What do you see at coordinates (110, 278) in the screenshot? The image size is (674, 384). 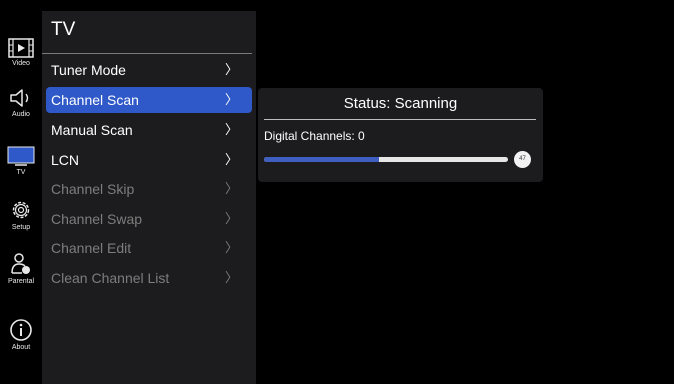 I see `menu-item-label: Clean Channel List` at bounding box center [110, 278].